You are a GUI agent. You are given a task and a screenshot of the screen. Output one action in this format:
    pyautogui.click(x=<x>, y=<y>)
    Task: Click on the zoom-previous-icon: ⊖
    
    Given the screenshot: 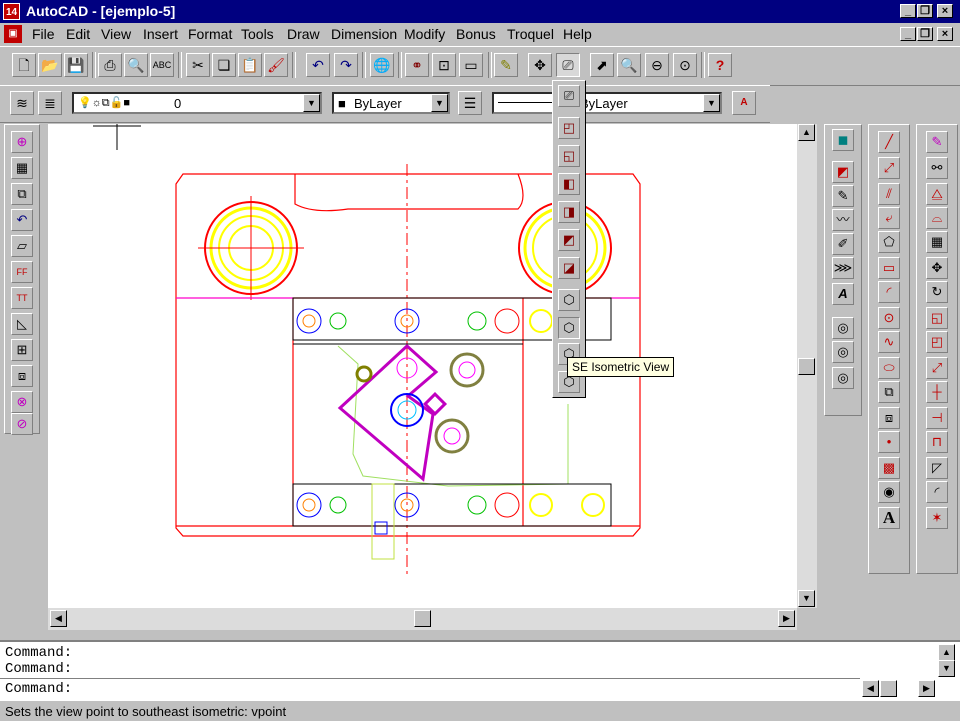 What is the action you would take?
    pyautogui.click(x=657, y=65)
    